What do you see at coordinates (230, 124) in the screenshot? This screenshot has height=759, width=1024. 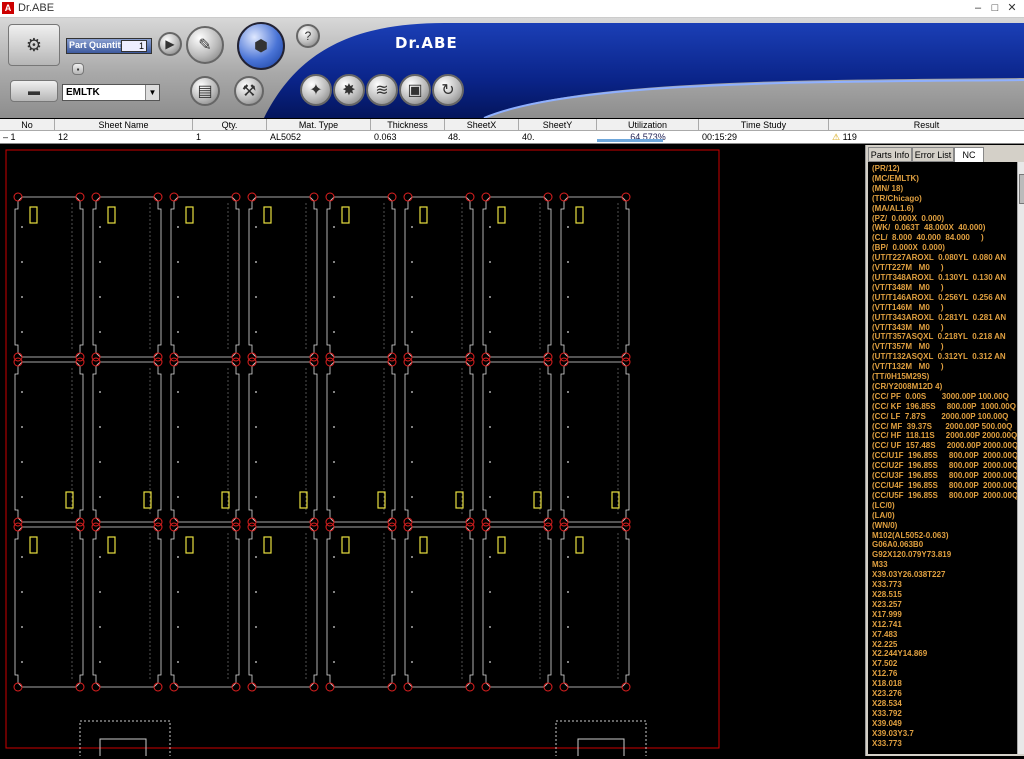 I see `col-qty: Qty.` at bounding box center [230, 124].